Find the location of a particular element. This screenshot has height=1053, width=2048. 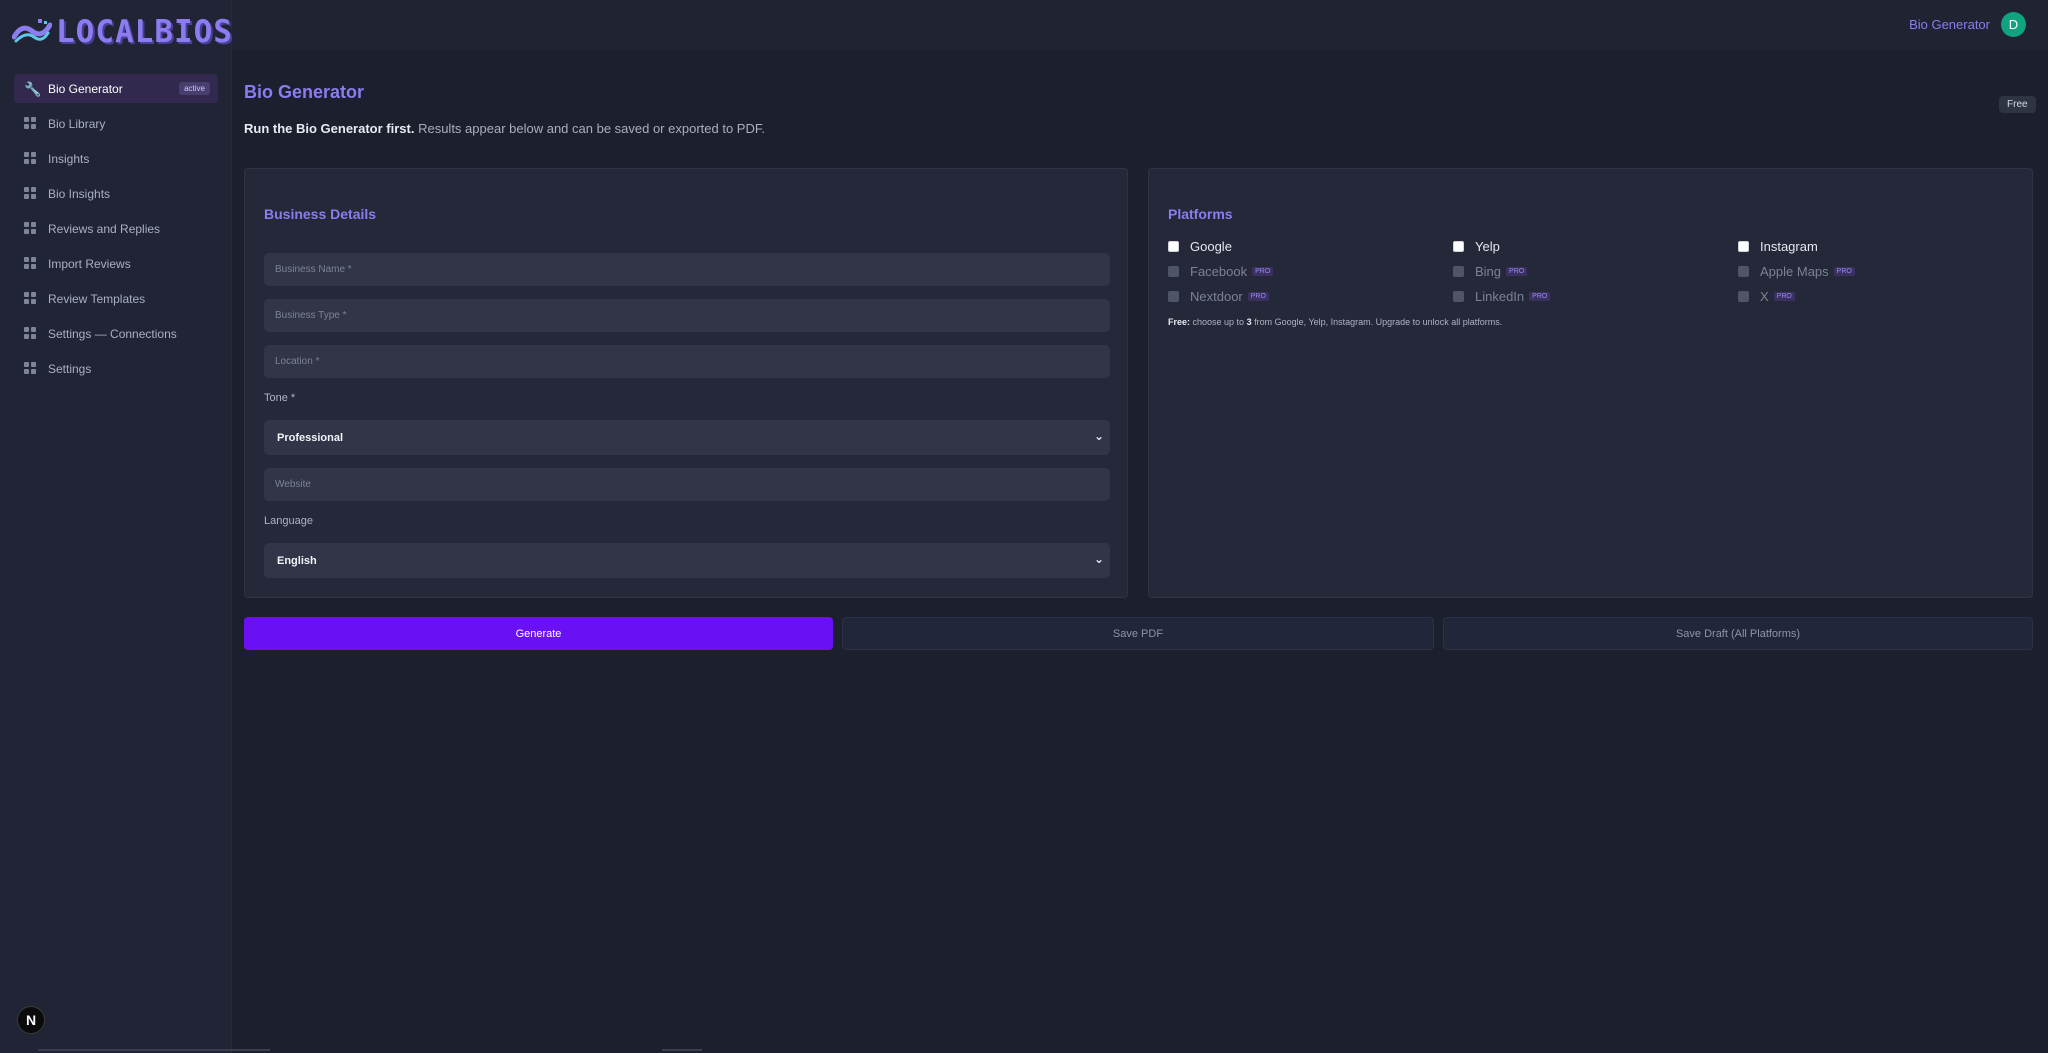

note-bold: Free: is located at coordinates (1179, 322).